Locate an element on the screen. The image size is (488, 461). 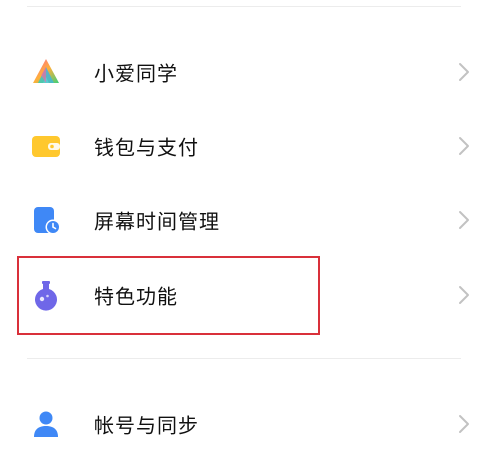
screen-time-icon is located at coordinates (46, 220).